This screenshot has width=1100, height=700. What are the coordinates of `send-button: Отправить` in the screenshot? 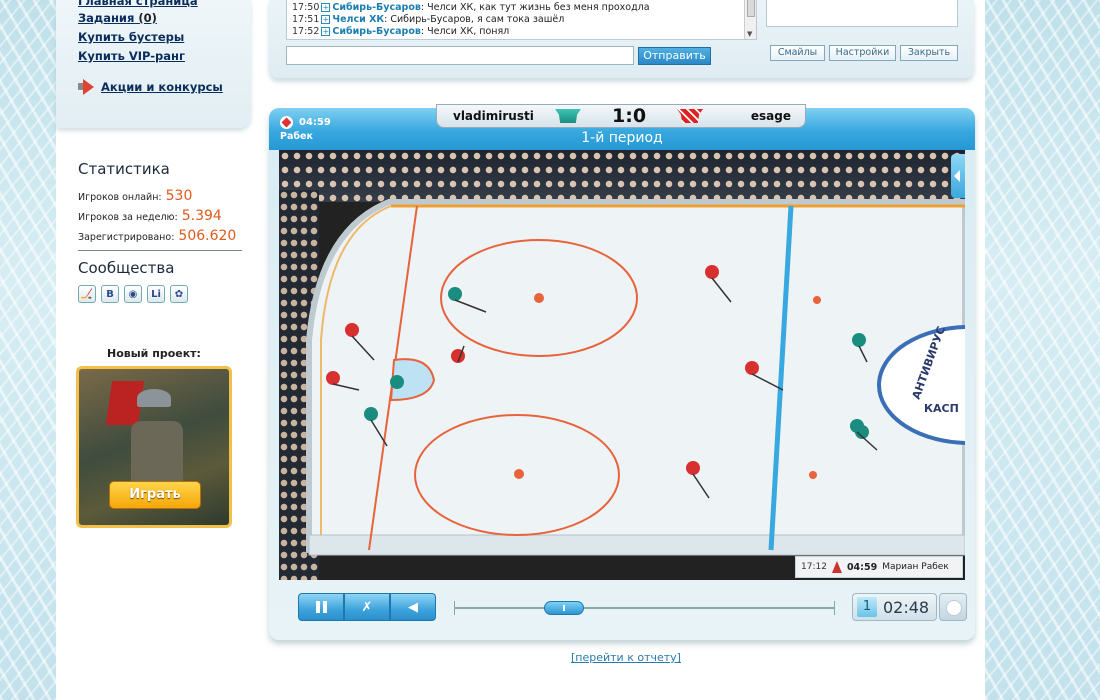 It's located at (674, 56).